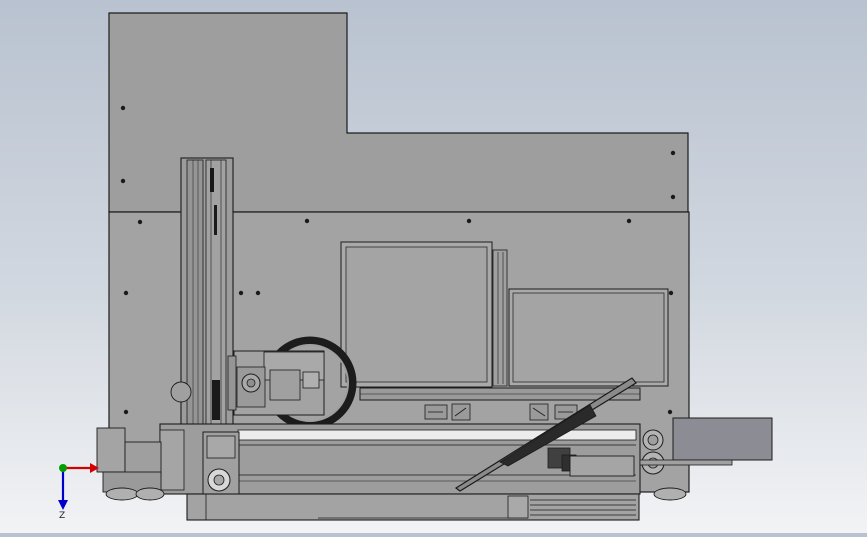  What do you see at coordinates (500, 318) in the screenshot?
I see `panel-divider` at bounding box center [500, 318].